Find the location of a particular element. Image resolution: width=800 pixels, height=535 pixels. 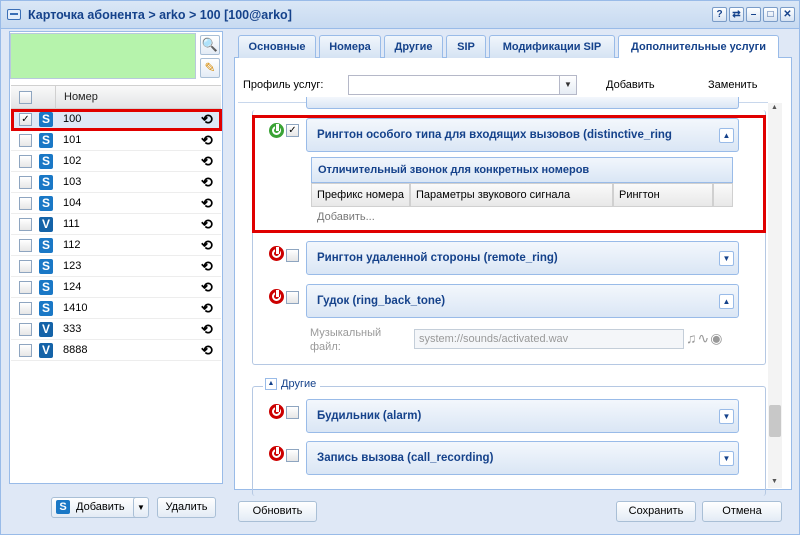

ring-back-section: Гудок (ring_back_tone) ▲ is located at coordinates (522, 301).